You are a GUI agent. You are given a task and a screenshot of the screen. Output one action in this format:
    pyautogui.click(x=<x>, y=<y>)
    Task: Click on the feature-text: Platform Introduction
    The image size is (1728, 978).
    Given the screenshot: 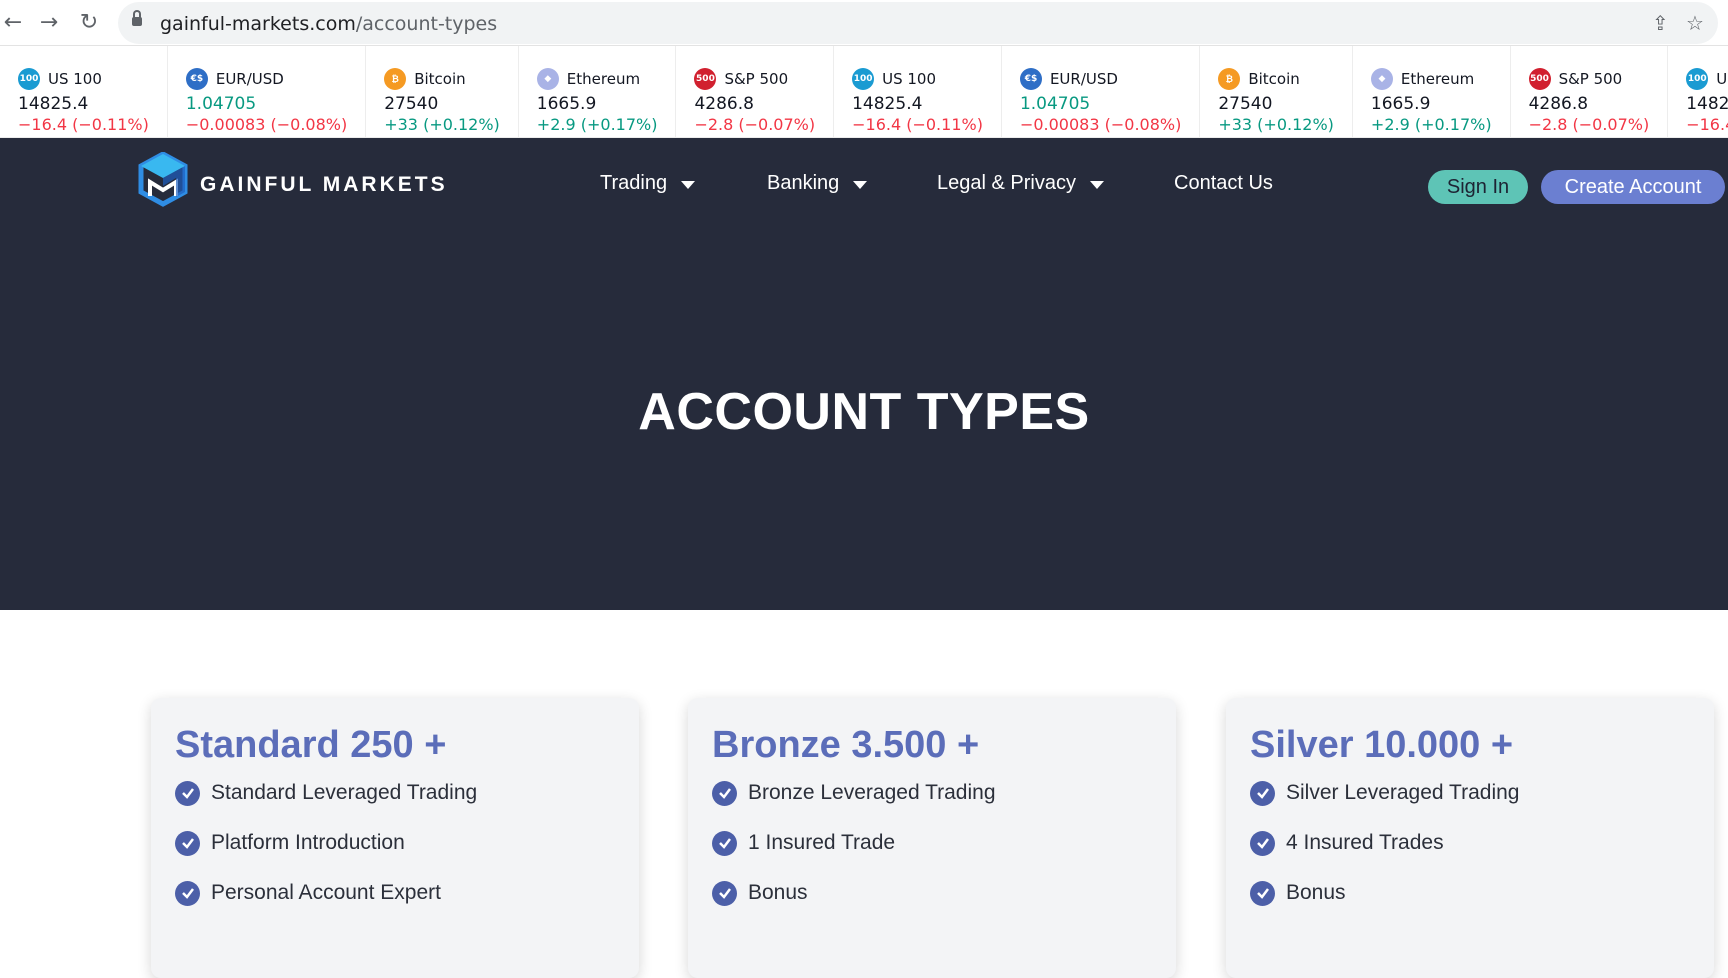 What is the action you would take?
    pyautogui.click(x=308, y=842)
    